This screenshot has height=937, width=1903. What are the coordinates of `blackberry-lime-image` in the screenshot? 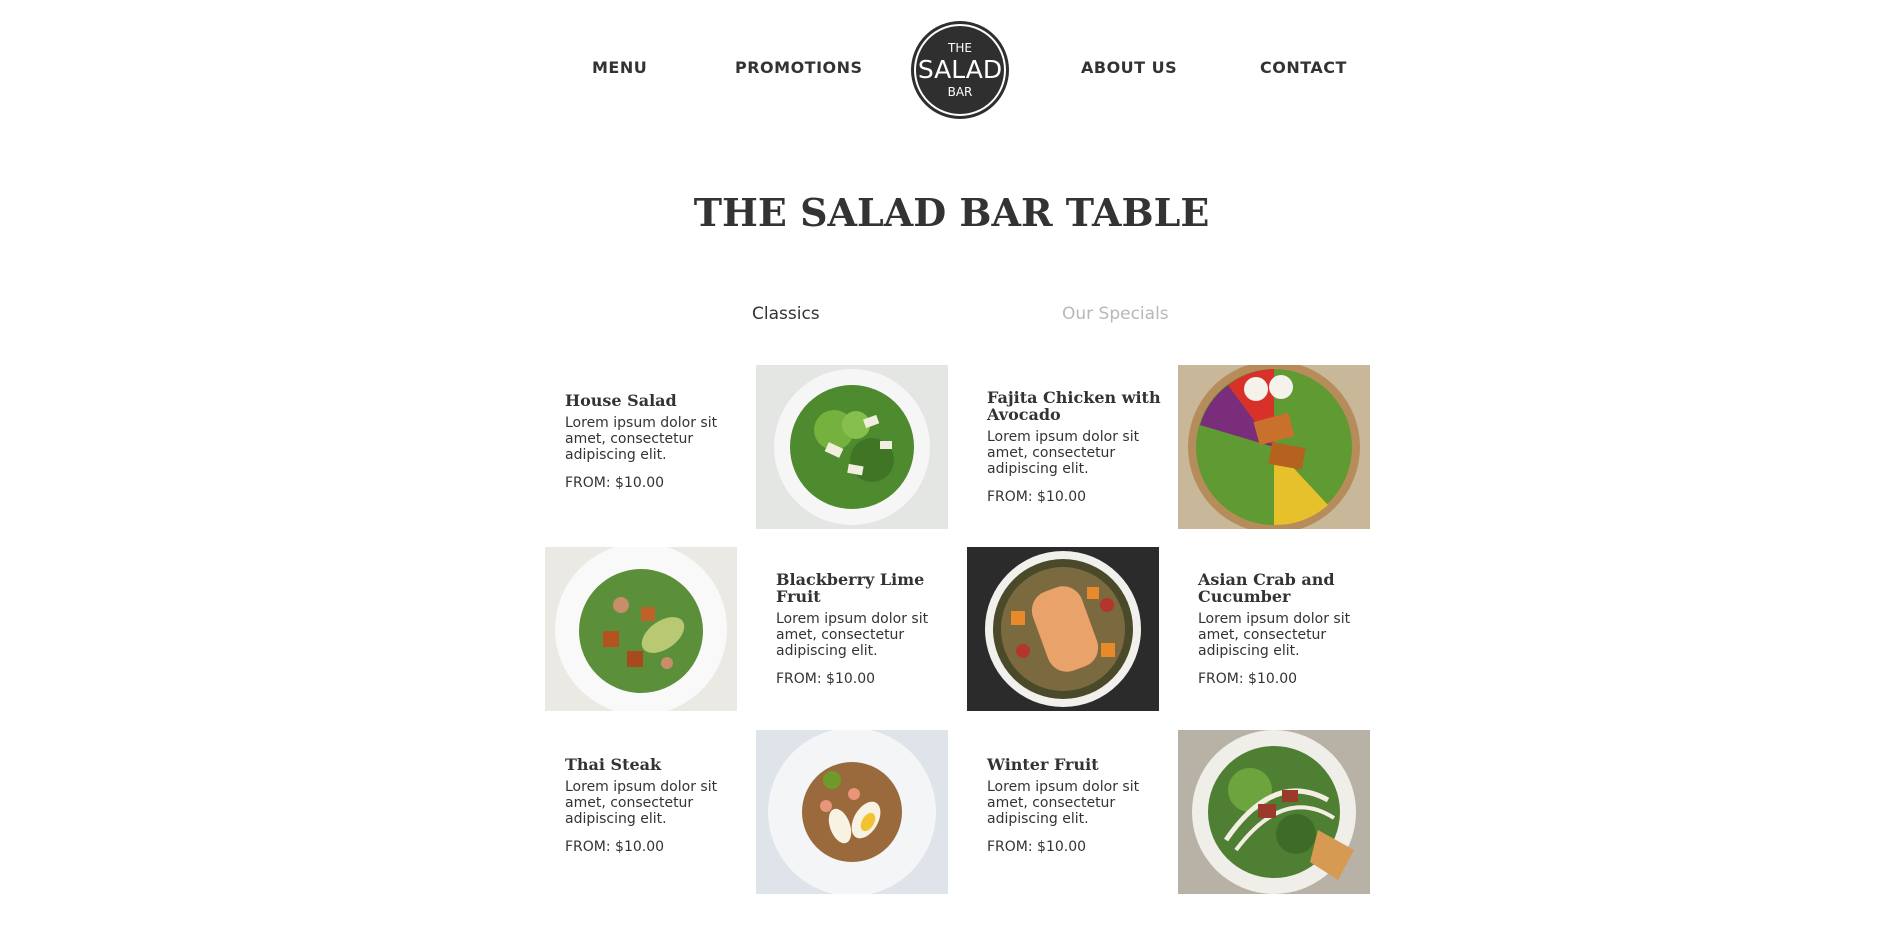 It's located at (641, 629).